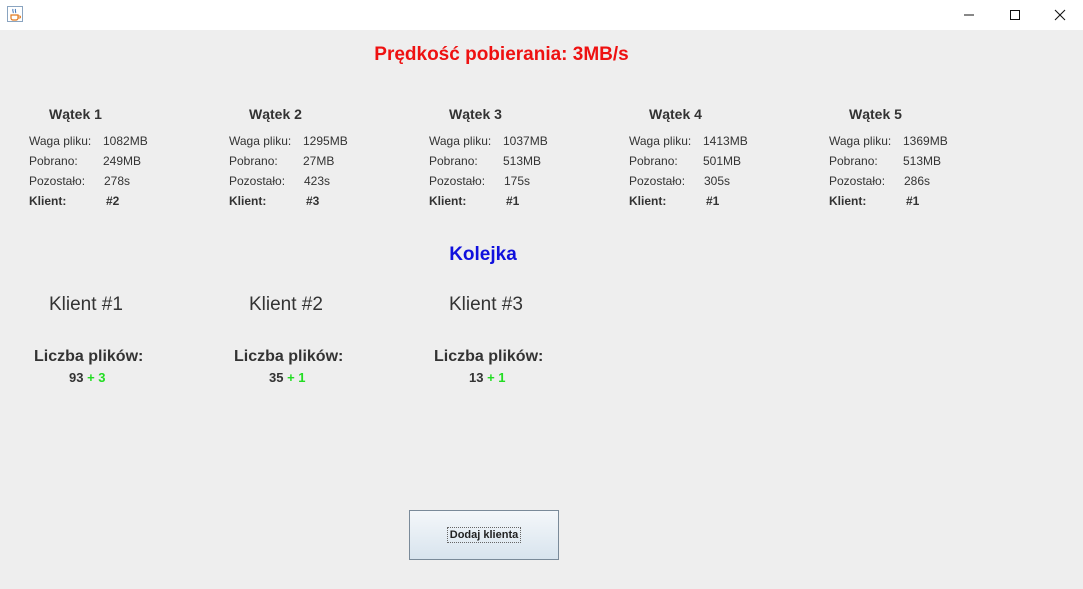  What do you see at coordinates (675, 114) in the screenshot?
I see `thread-title: Wątek 4` at bounding box center [675, 114].